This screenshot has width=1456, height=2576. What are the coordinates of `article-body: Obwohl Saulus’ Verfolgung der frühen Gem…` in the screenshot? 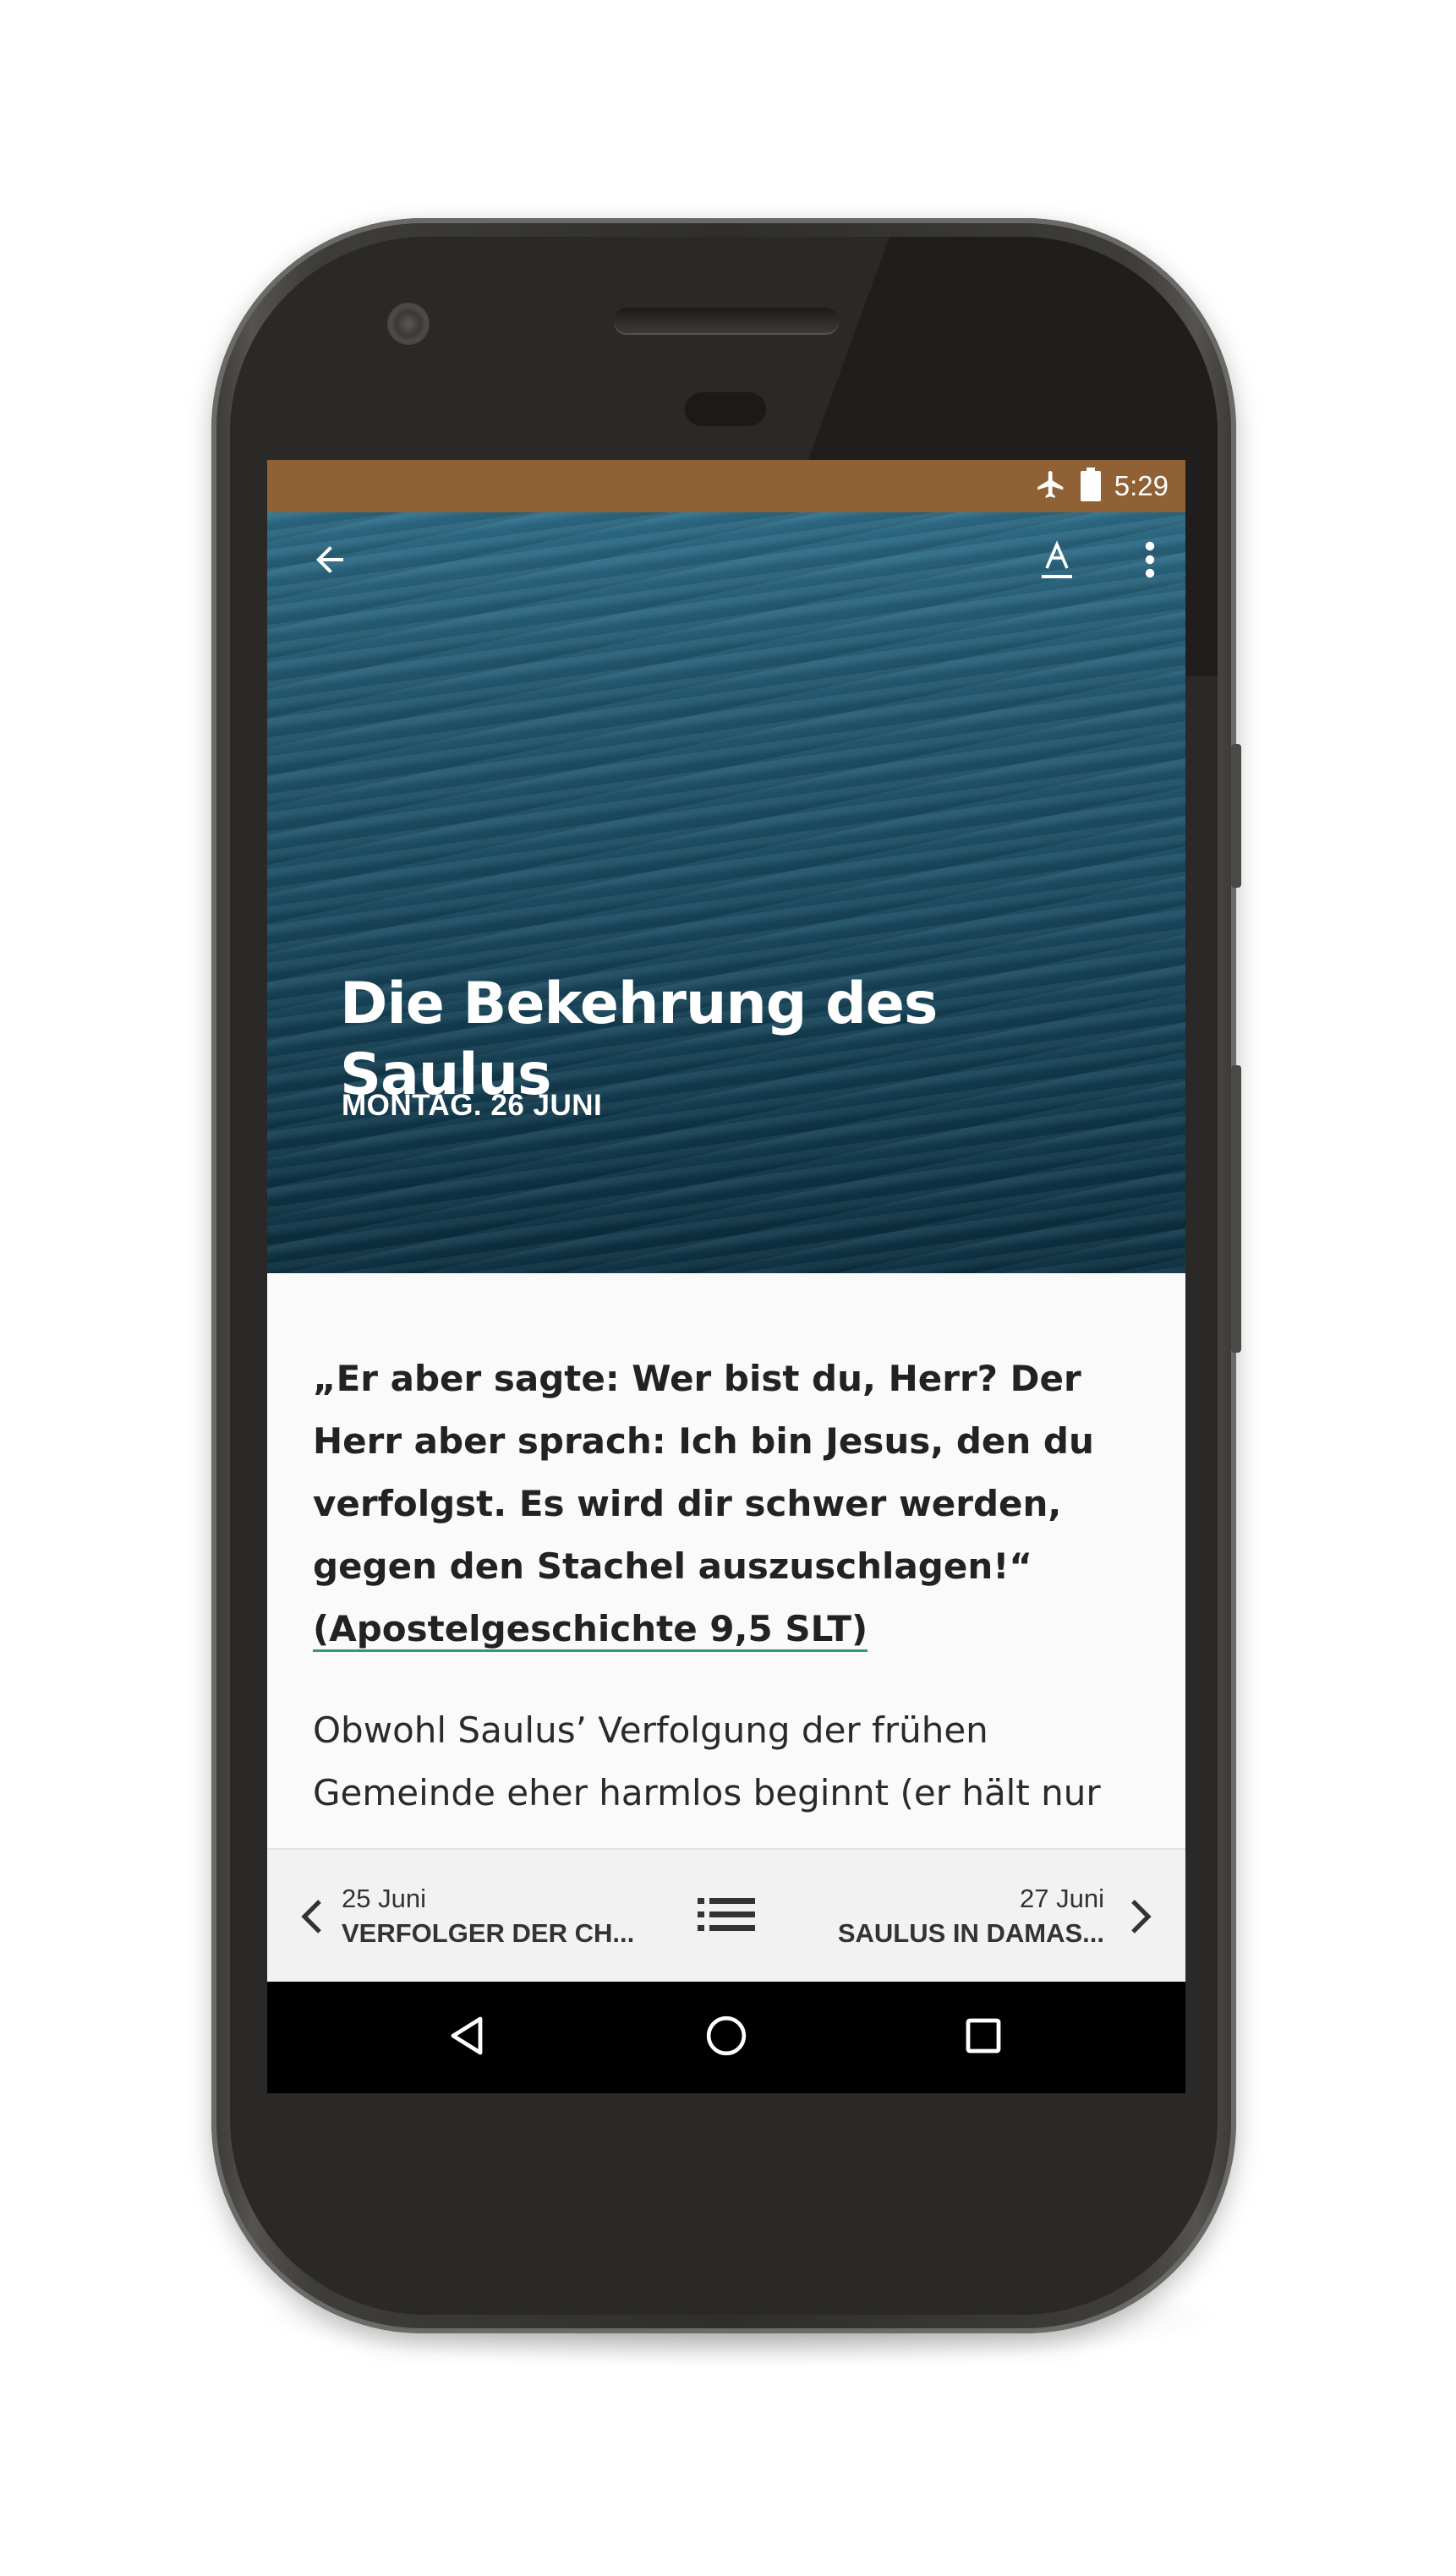 It's located at (707, 1761).